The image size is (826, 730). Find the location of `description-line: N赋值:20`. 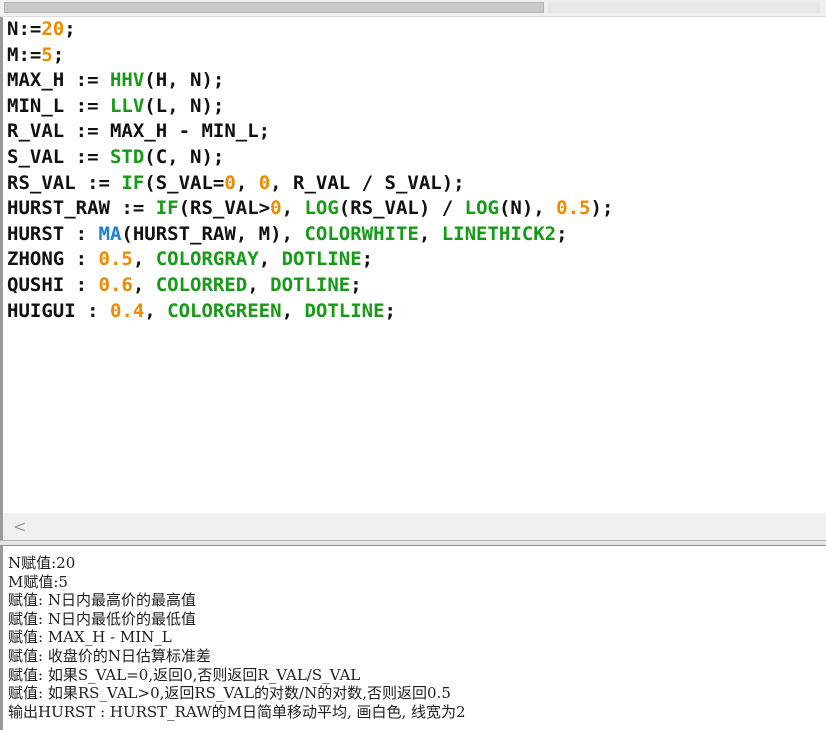

description-line: N赋值:20 is located at coordinates (42, 563).